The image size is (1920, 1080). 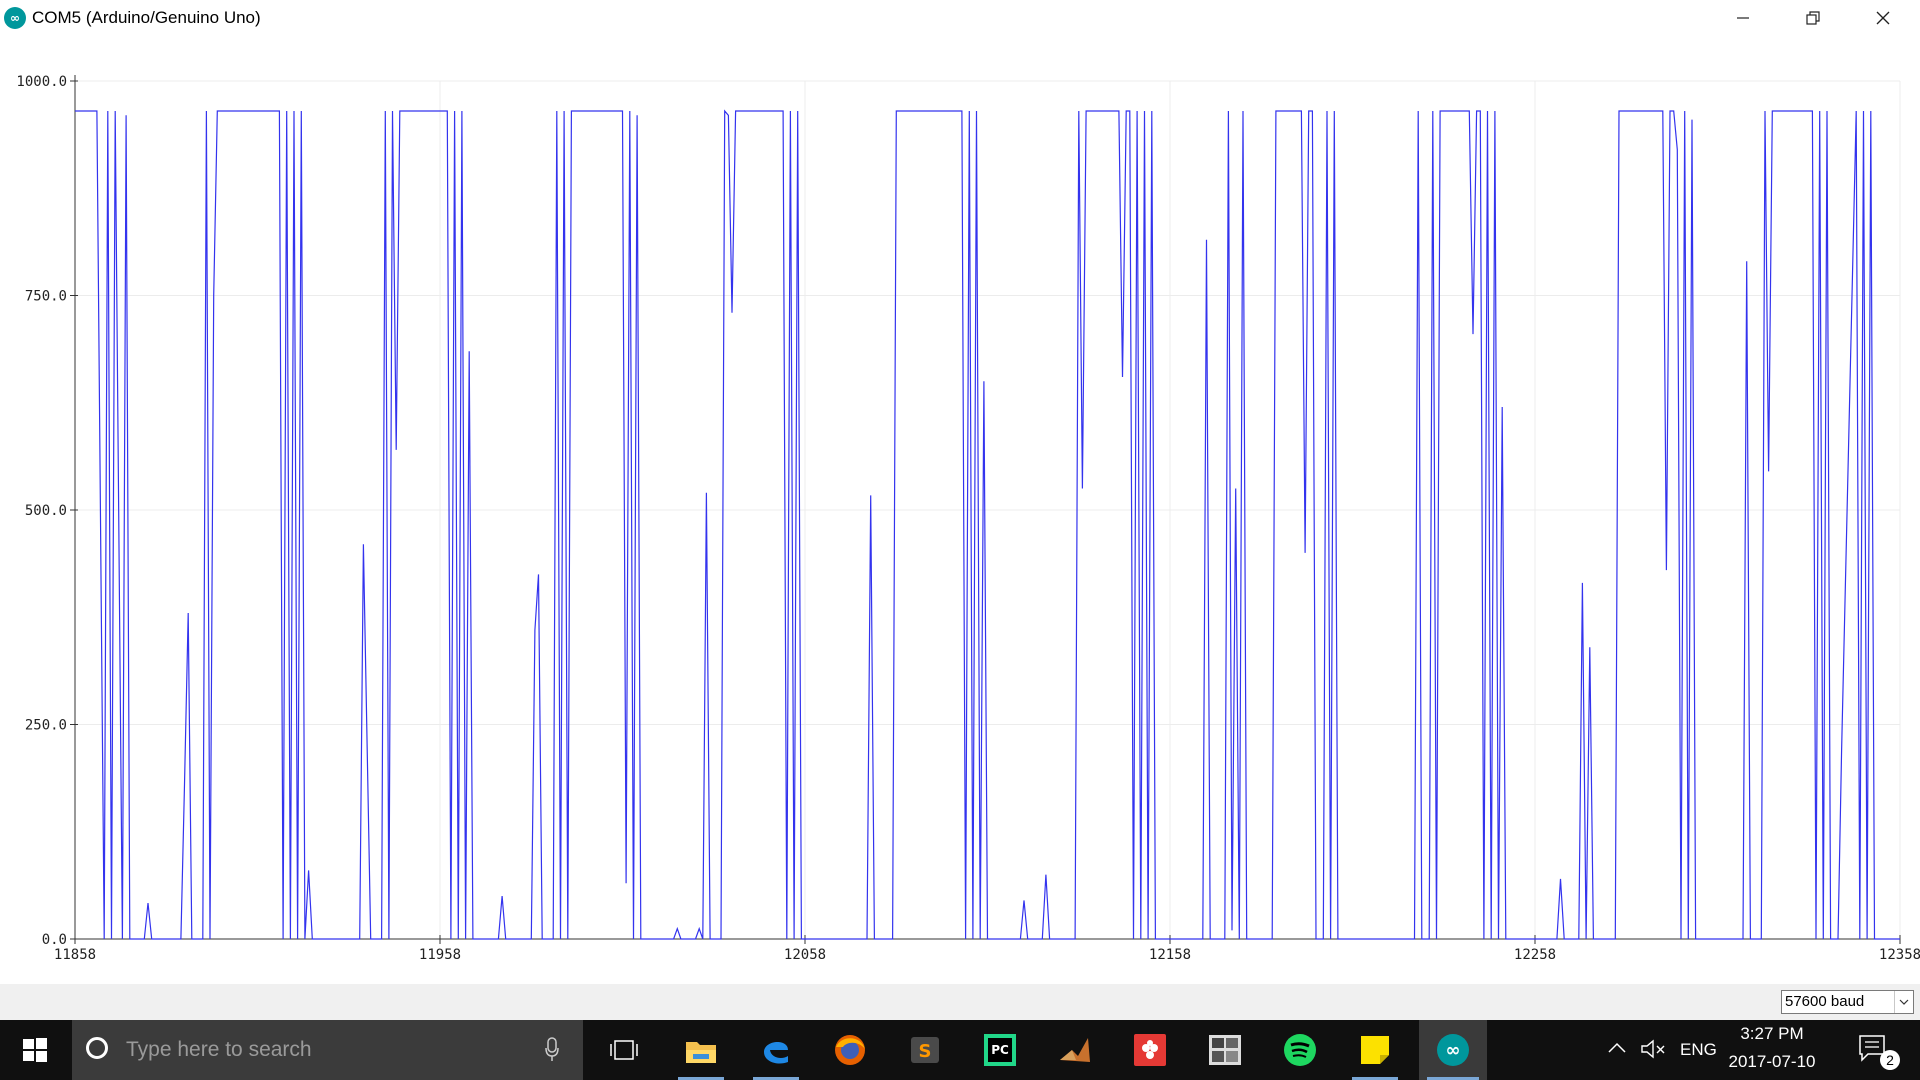 I want to click on x-tick-label: 12258, so click(x=1535, y=955).